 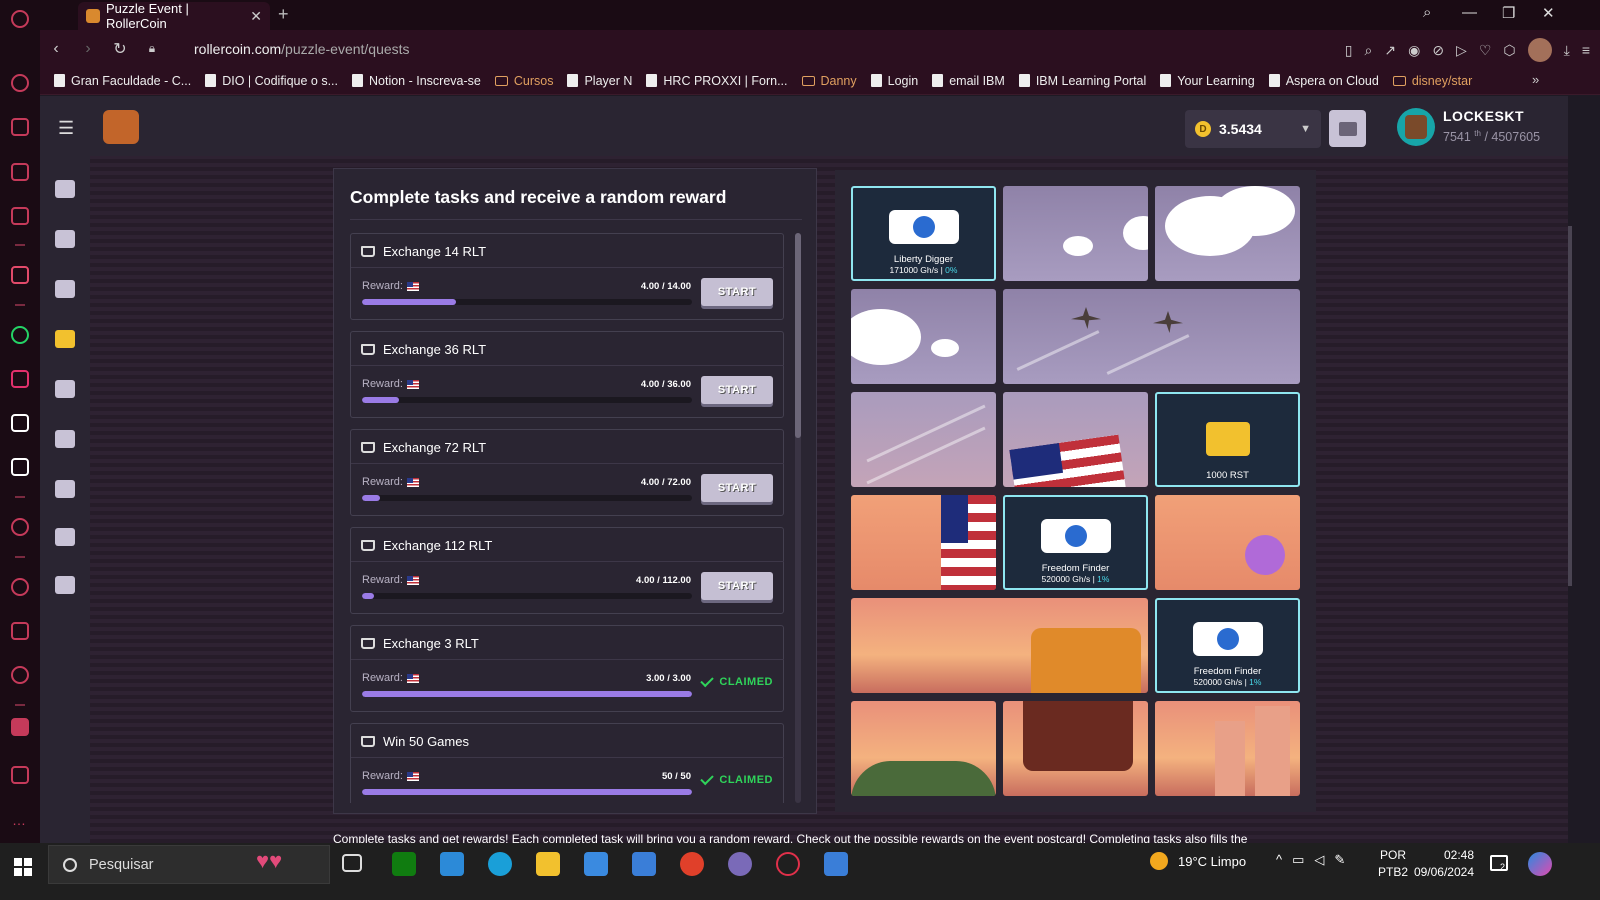 What do you see at coordinates (1584, 499) in the screenshot?
I see `page-scrollbar` at bounding box center [1584, 499].